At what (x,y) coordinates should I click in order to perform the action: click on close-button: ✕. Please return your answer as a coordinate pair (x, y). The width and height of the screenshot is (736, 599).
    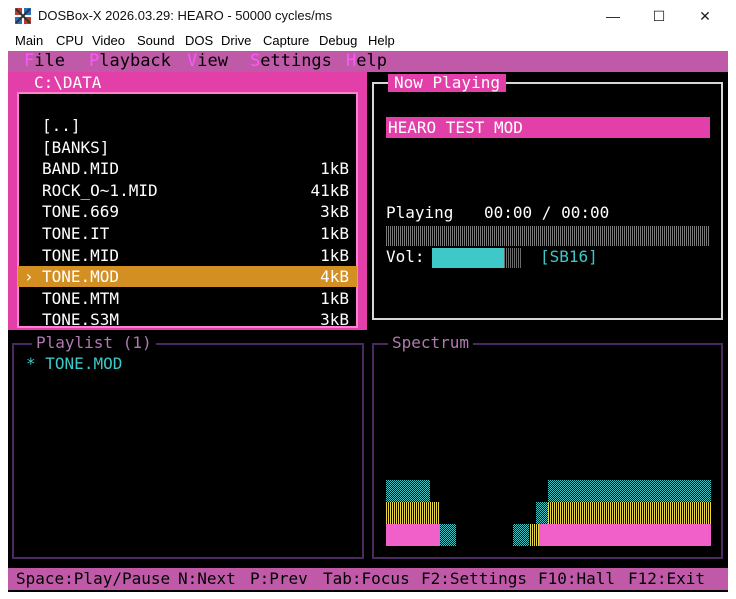
    Looking at the image, I should click on (705, 16).